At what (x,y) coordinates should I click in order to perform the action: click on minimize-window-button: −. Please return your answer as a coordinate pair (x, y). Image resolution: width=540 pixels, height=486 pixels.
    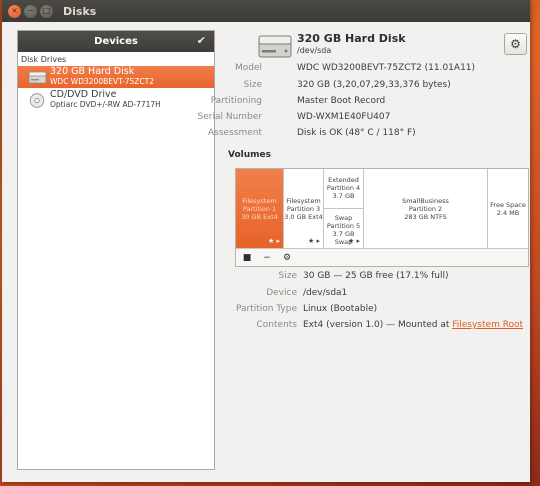
    Looking at the image, I should click on (30, 11).